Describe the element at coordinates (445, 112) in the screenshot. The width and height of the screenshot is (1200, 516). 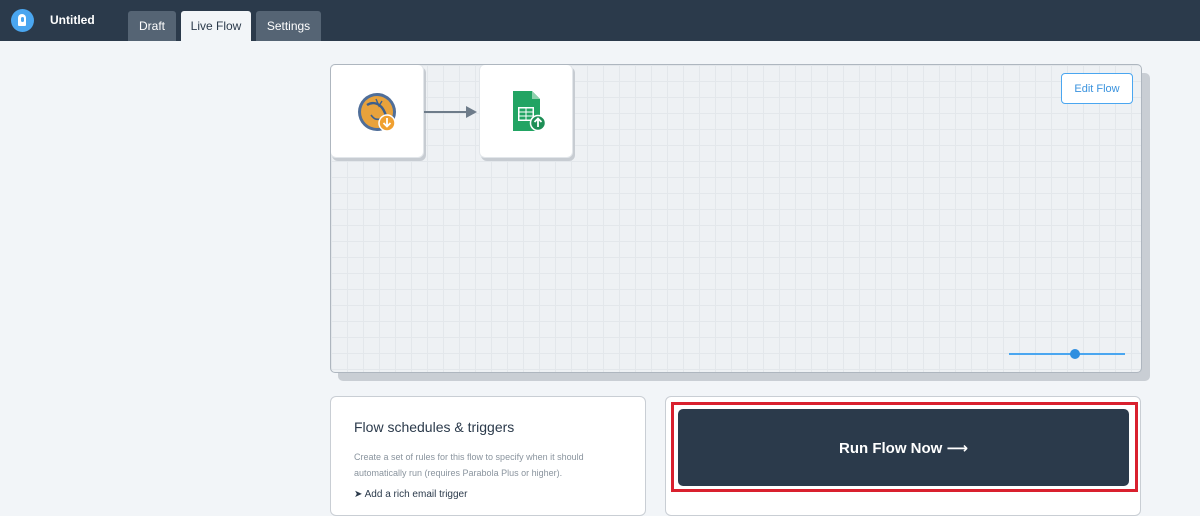
I see `connector-line` at that location.